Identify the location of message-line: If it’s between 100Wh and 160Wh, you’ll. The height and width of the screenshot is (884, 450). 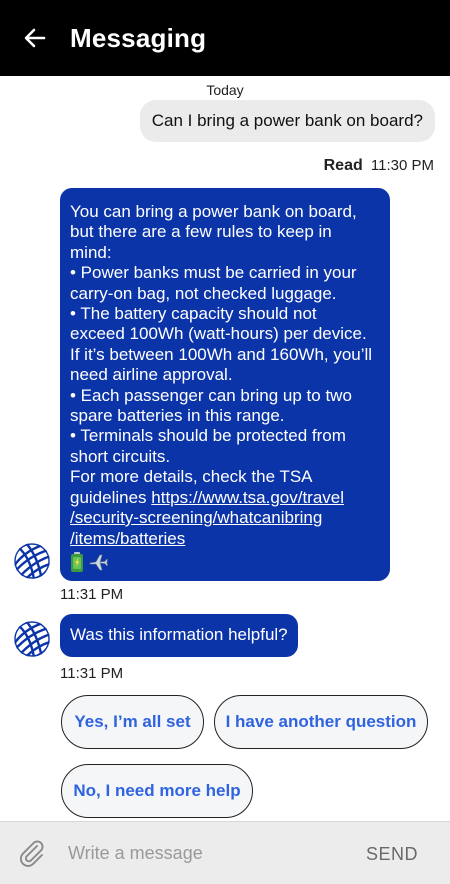
(221, 354).